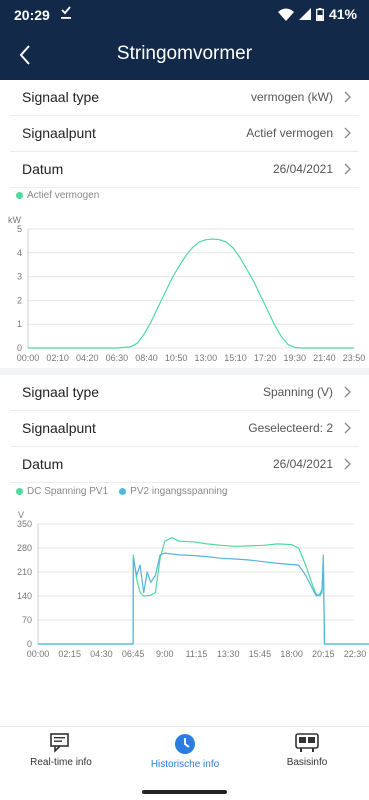  I want to click on y-tick-label: 280, so click(24, 548).